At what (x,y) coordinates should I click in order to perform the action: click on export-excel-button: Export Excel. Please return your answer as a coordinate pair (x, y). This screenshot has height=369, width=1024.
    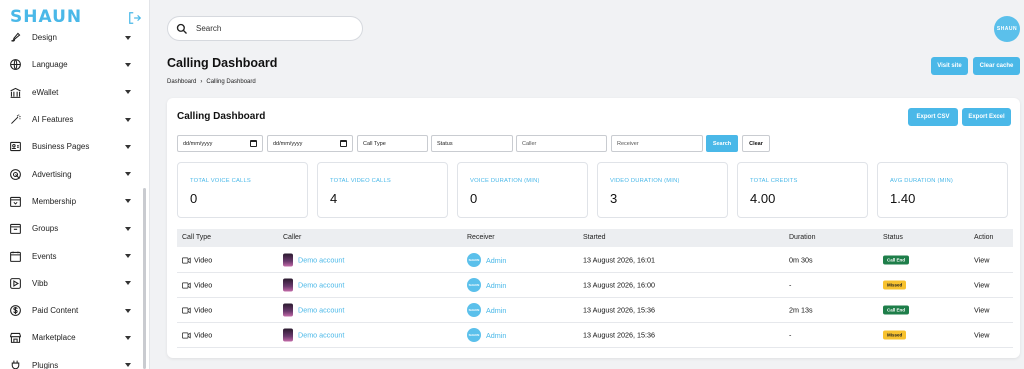
    Looking at the image, I should click on (986, 117).